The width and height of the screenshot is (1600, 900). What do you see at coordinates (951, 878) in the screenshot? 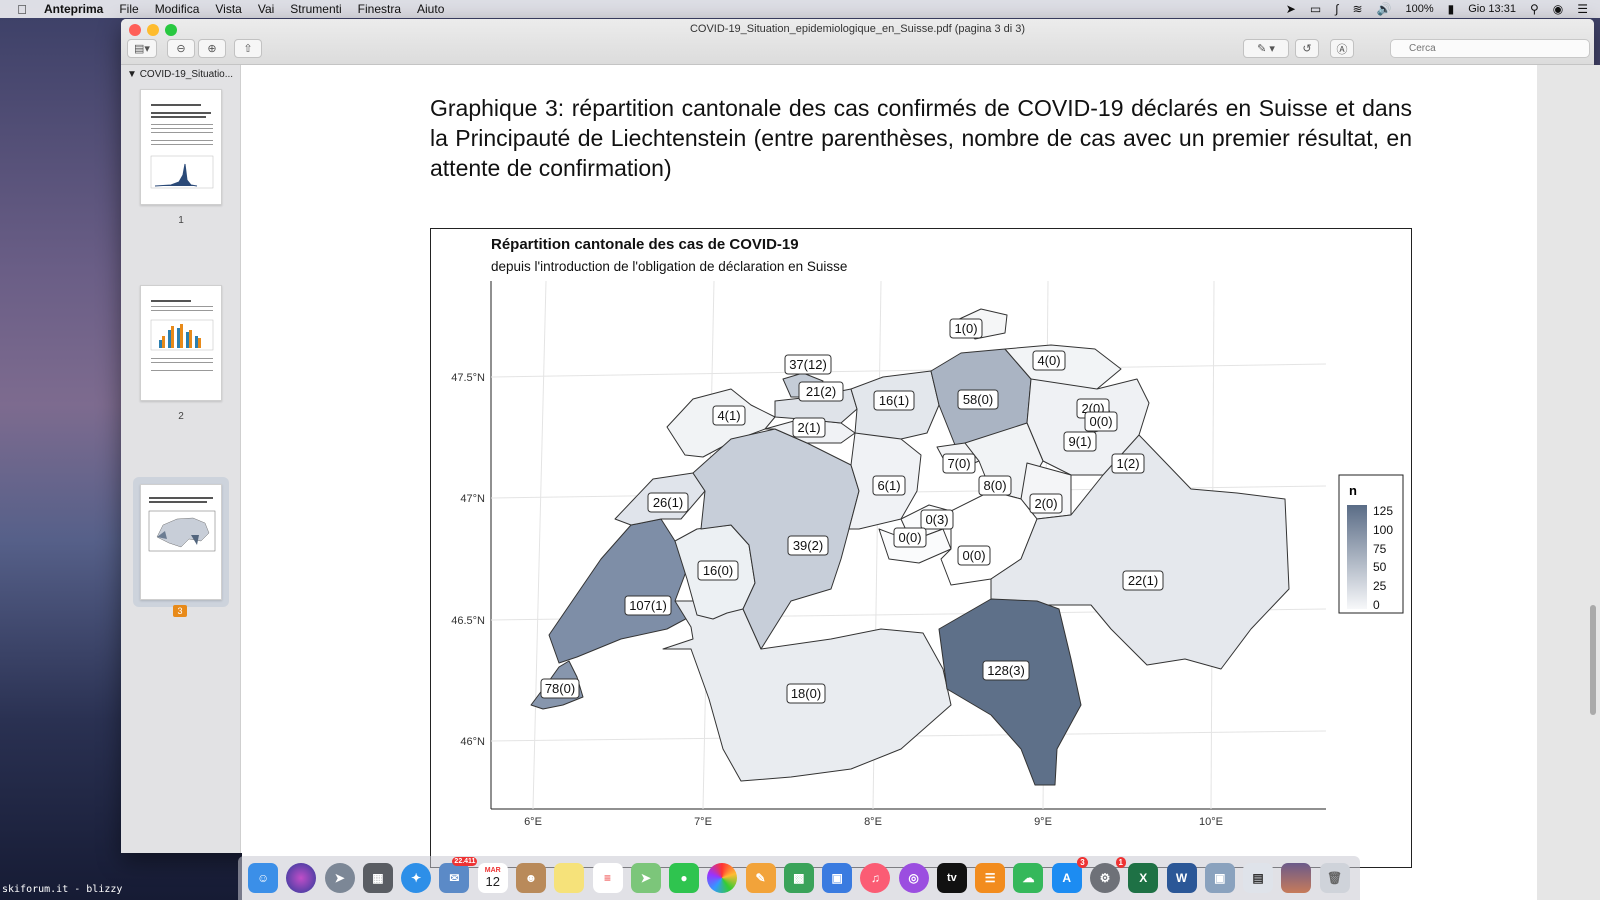
I see `apple-tv-icon: tv` at bounding box center [951, 878].